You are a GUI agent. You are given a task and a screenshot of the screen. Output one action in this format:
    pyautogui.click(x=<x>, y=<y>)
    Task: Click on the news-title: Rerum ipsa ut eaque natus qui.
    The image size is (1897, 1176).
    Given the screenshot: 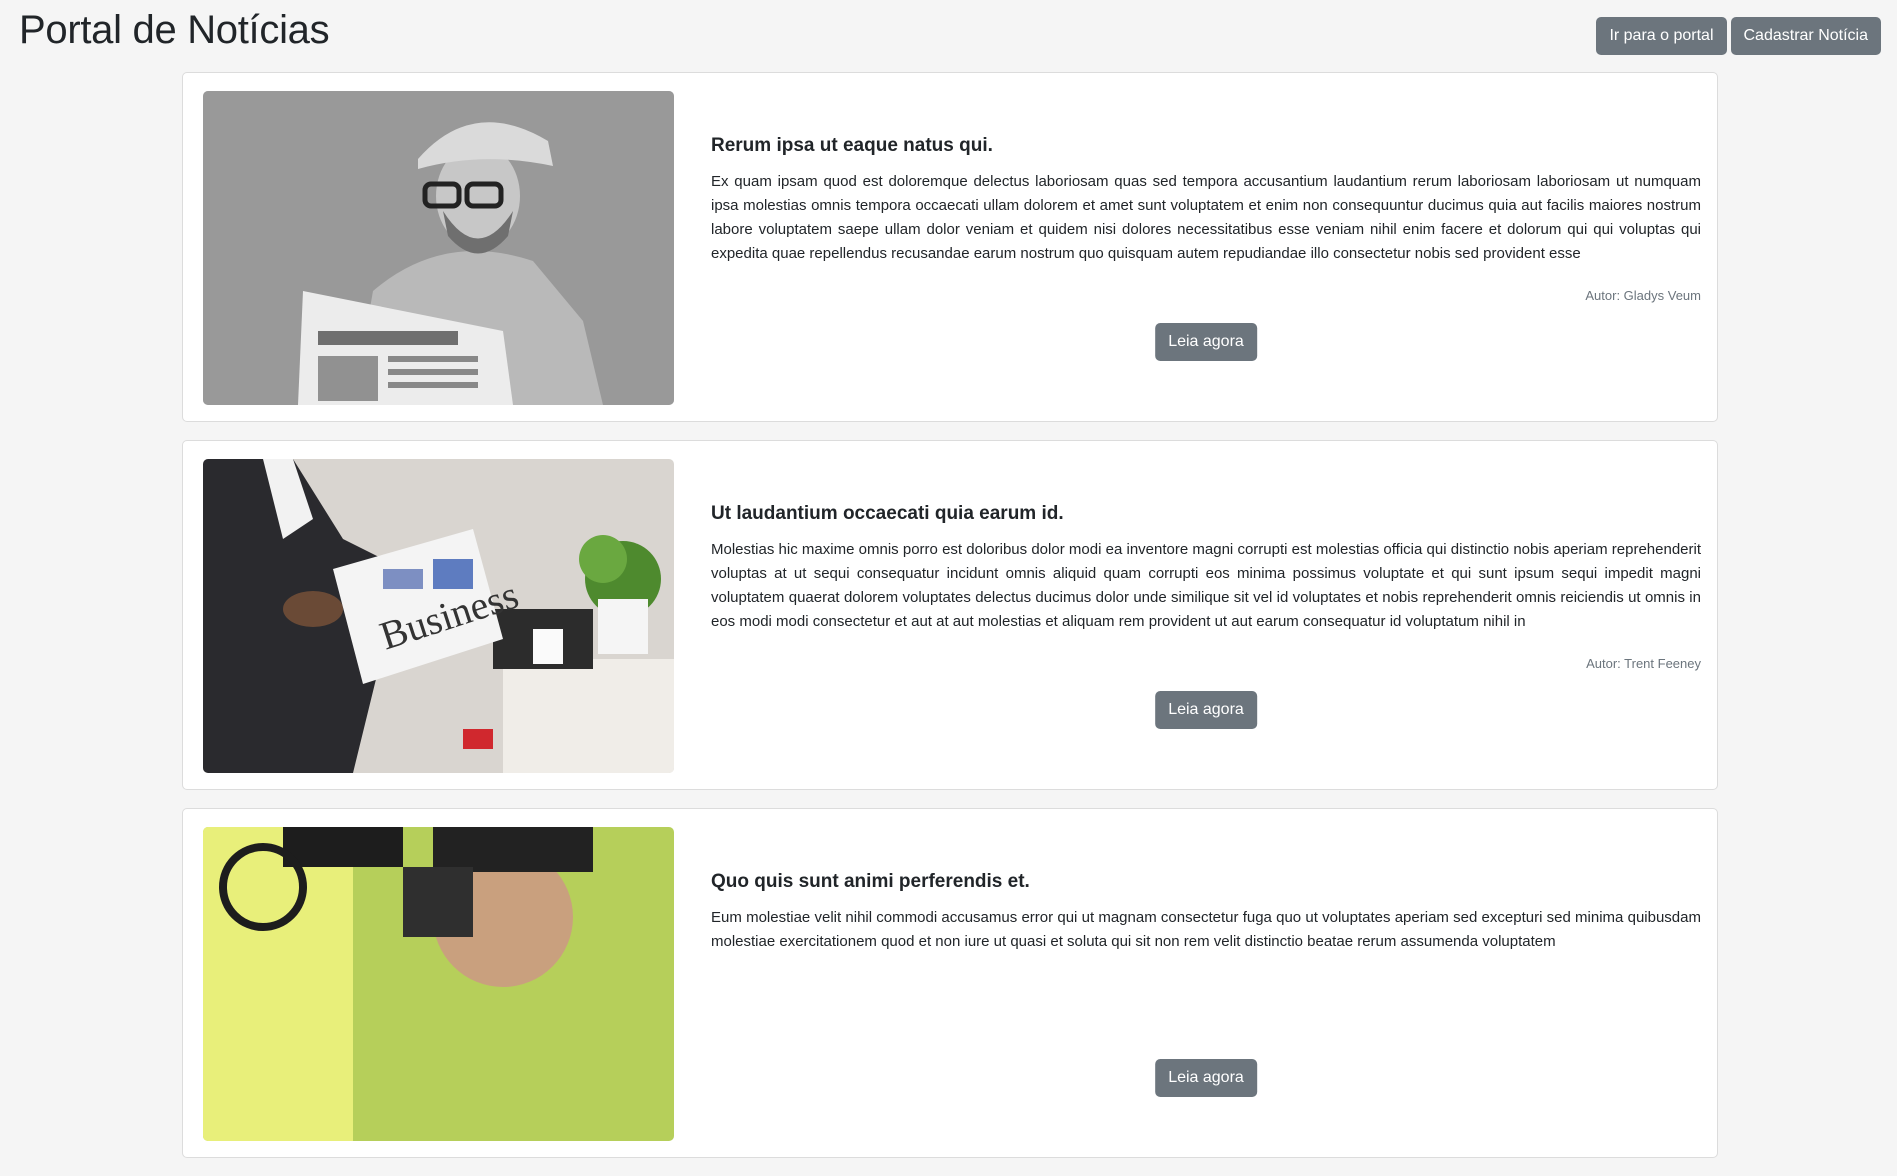 What is the action you would take?
    pyautogui.click(x=852, y=145)
    